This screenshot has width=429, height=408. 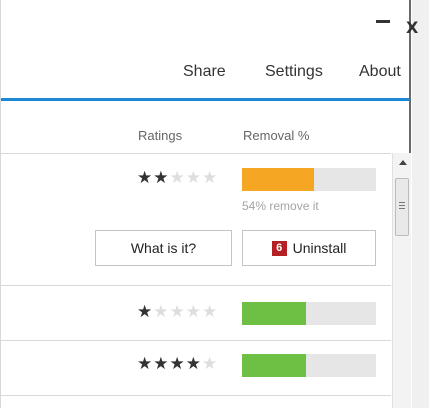 I want to click on scrollbar-thumb, so click(x=402, y=207).